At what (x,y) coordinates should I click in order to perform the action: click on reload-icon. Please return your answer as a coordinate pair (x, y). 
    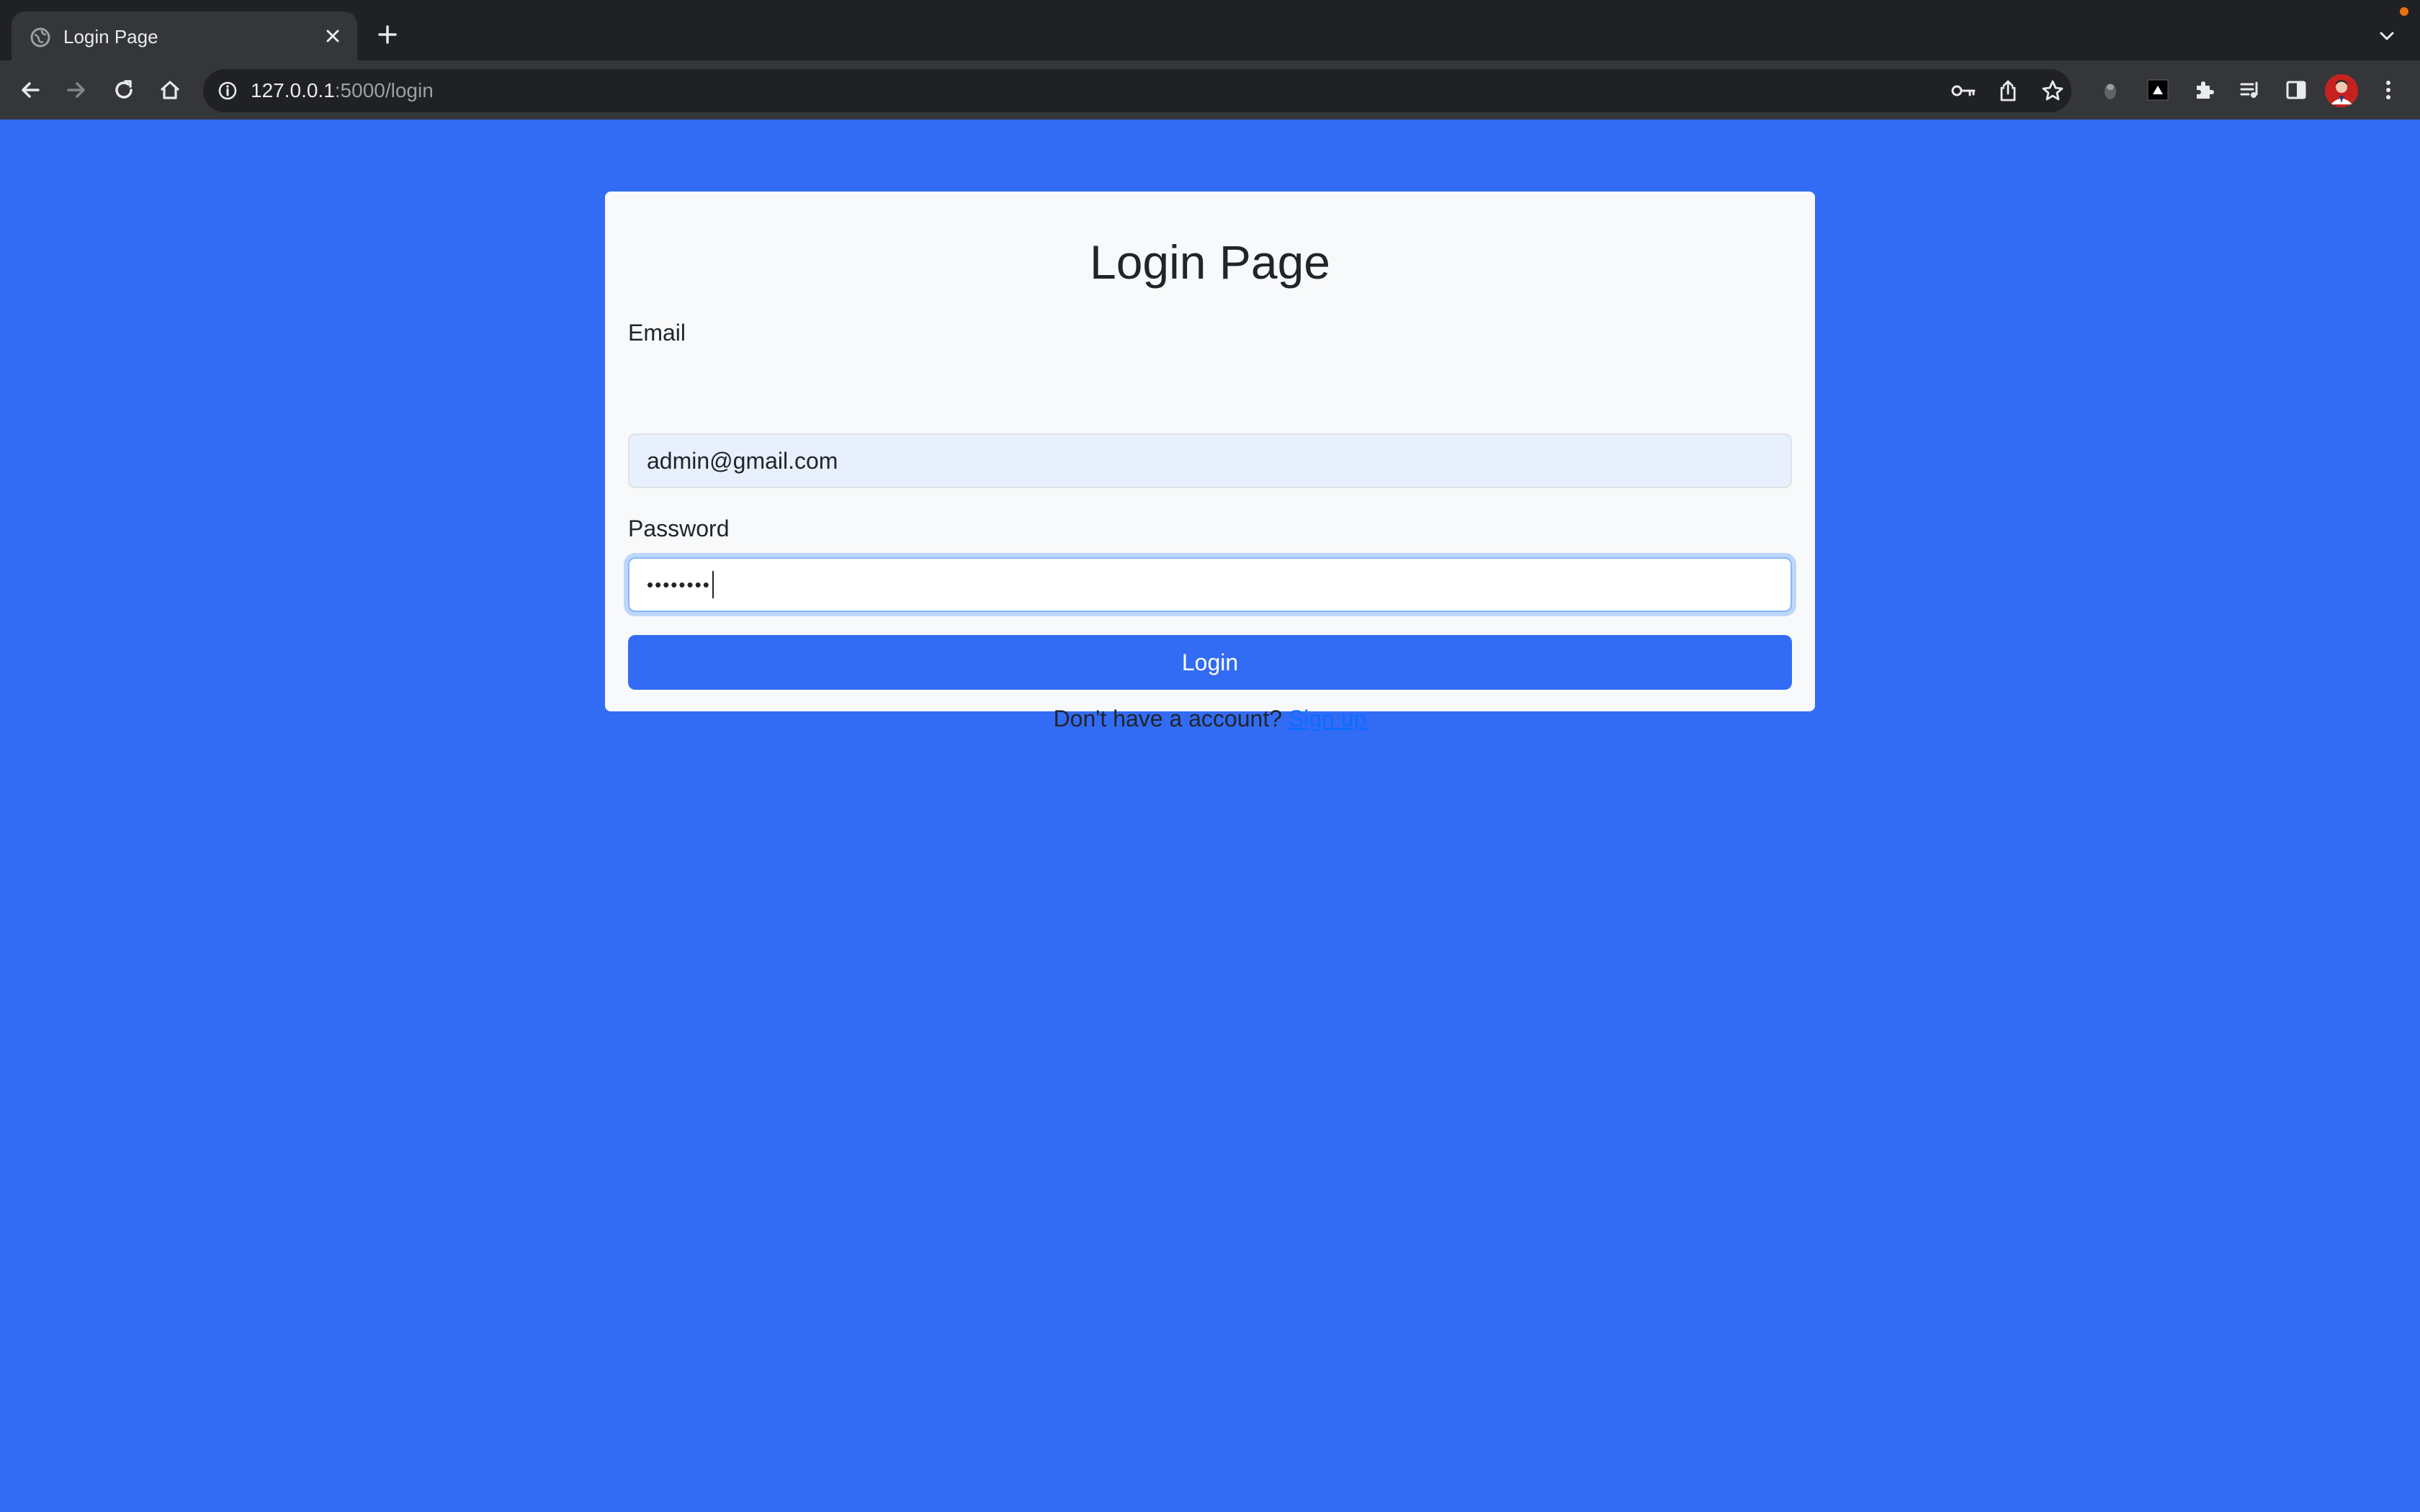
    Looking at the image, I should click on (124, 90).